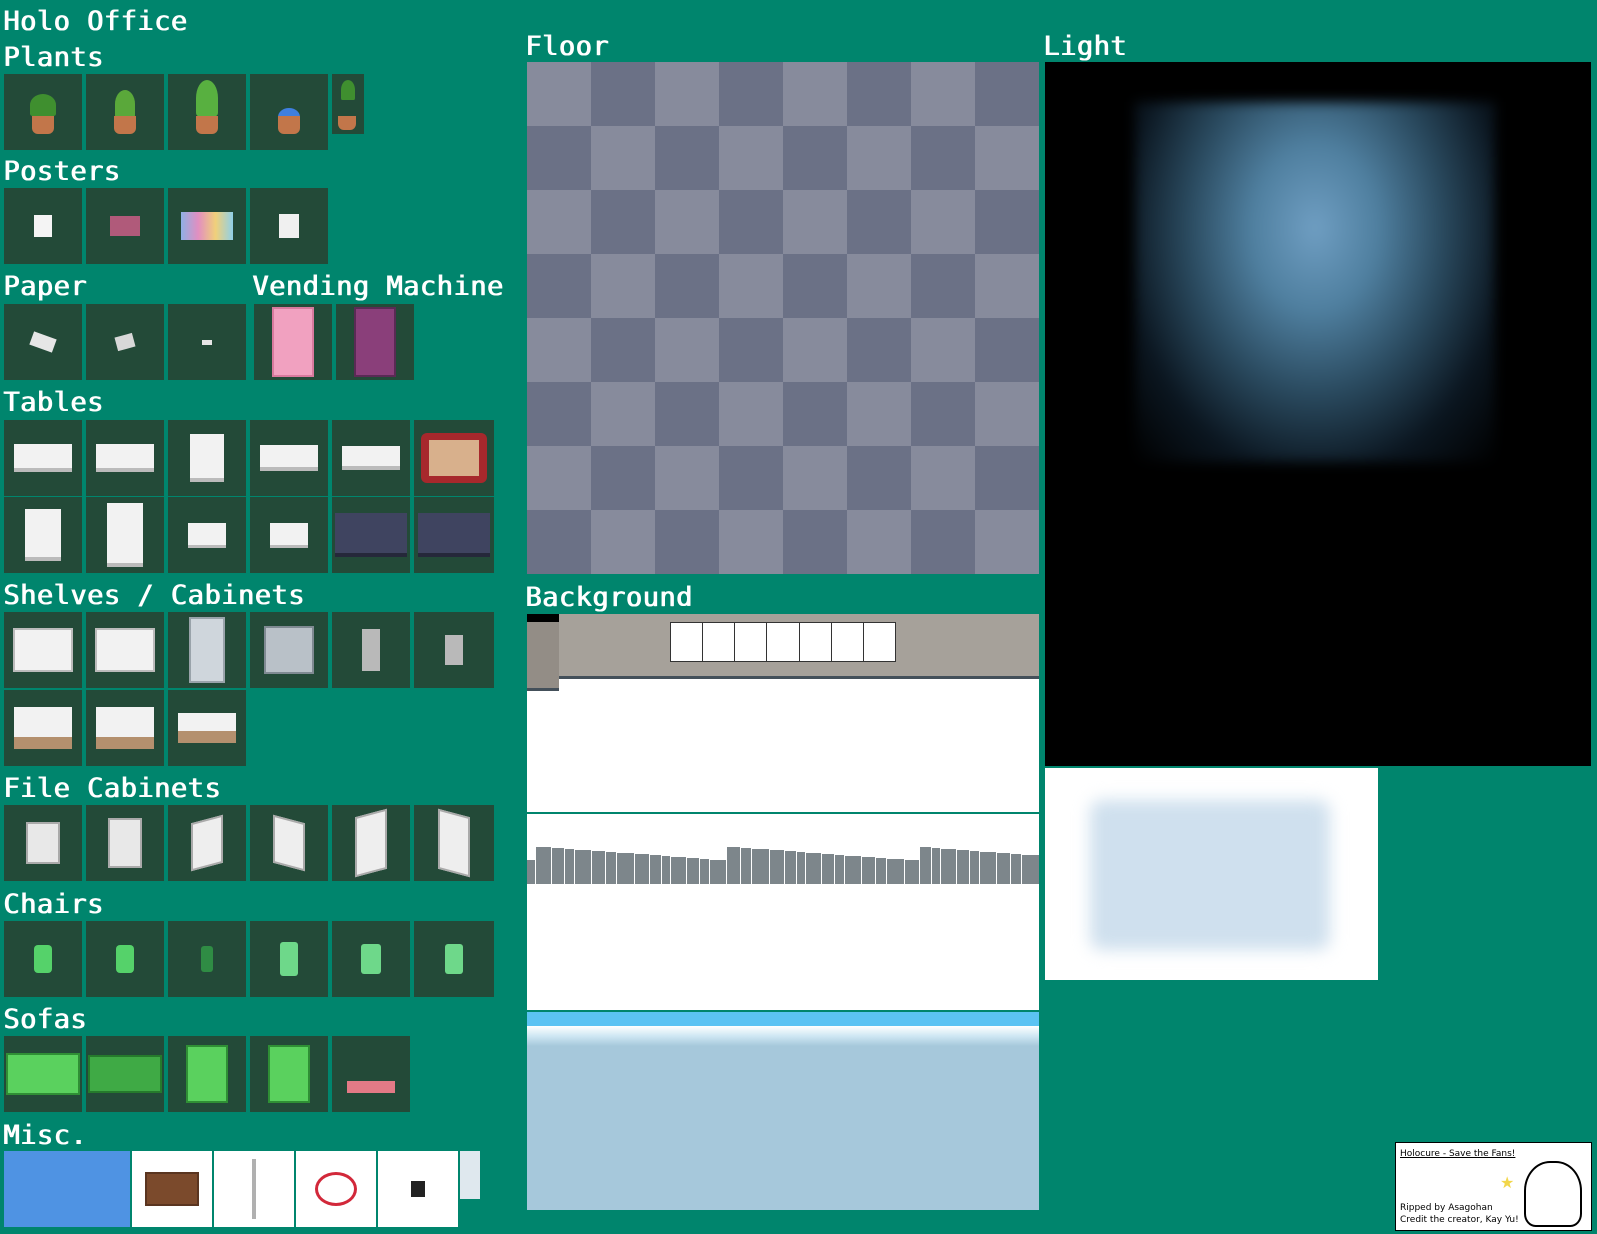  I want to click on floor-label: Floor, so click(567, 46).